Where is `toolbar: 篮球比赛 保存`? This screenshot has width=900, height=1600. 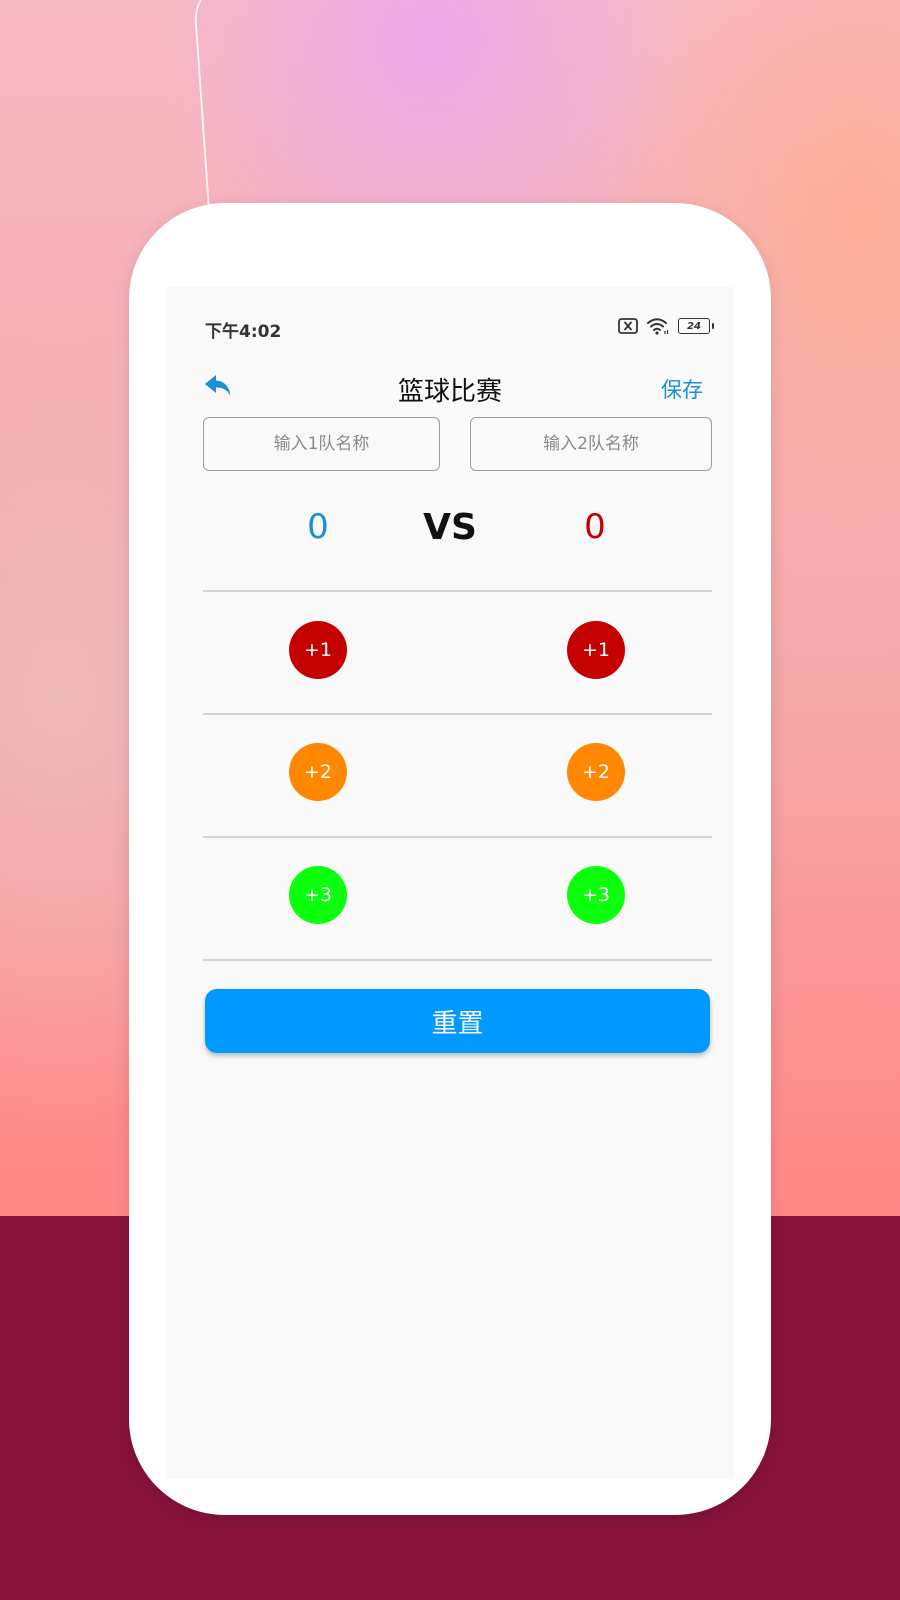
toolbar: 篮球比赛 保存 is located at coordinates (450, 387).